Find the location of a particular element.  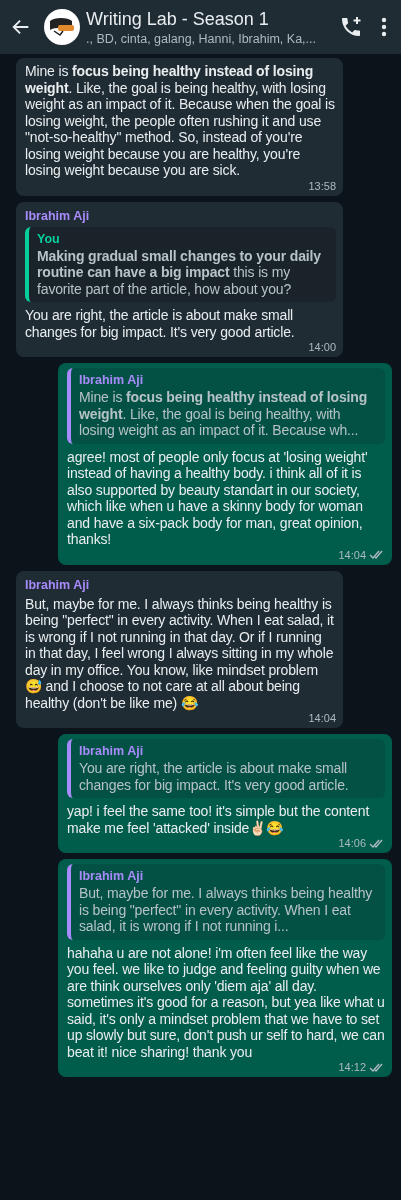

message-text: Mine is focus being healthy instead of losing weight. Like, the goal is being healthy, with losing weight as an impact of it. Because when the goal is losing weight, the people often rushing it and use "not-so-healthy" method. So, instead of you're losing weight because you are healthy, you're losing weight because you are sick. is located at coordinates (180, 121).